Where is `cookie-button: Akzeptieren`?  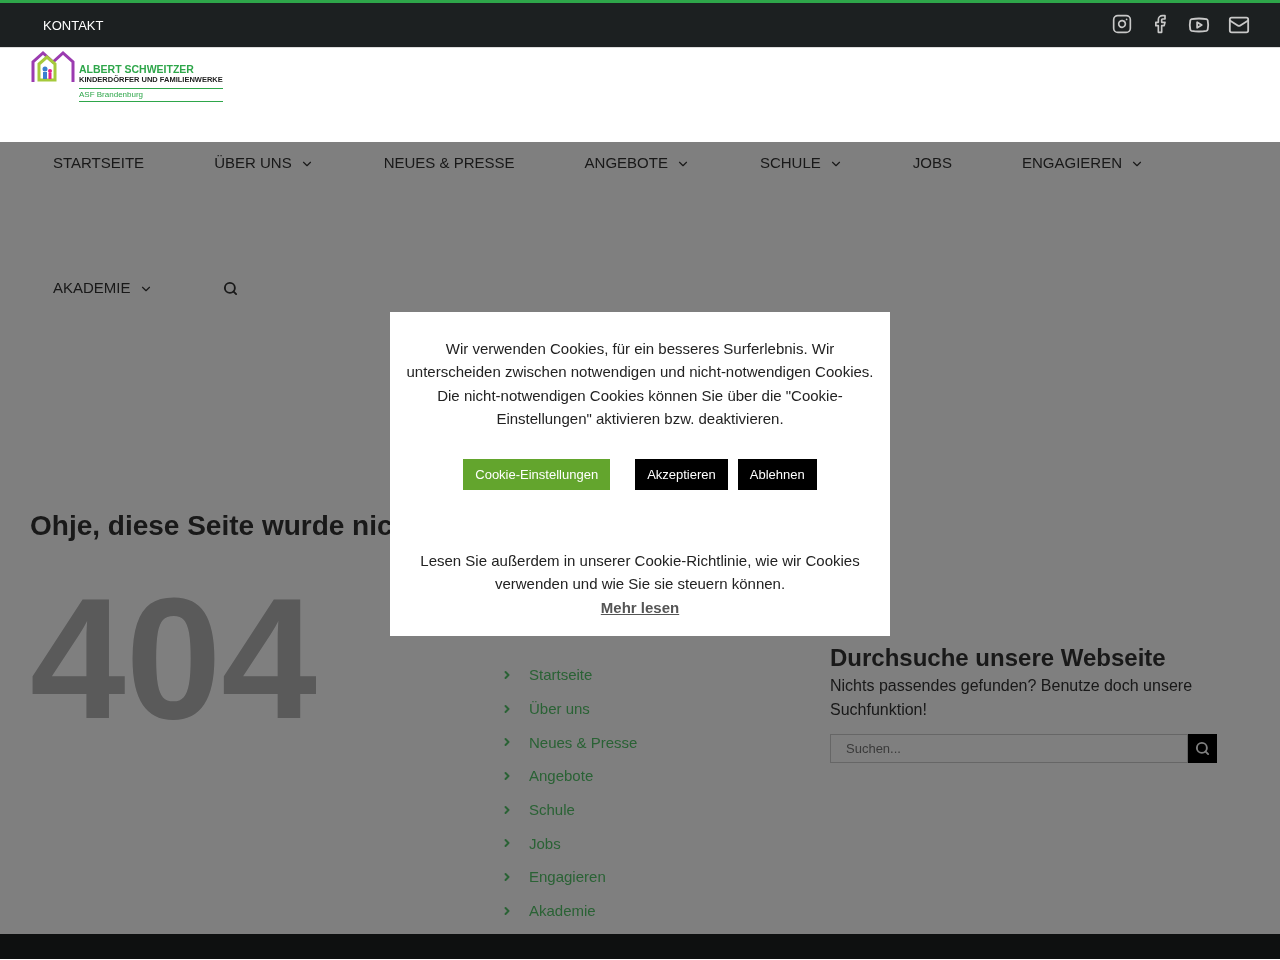
cookie-button: Akzeptieren is located at coordinates (681, 475).